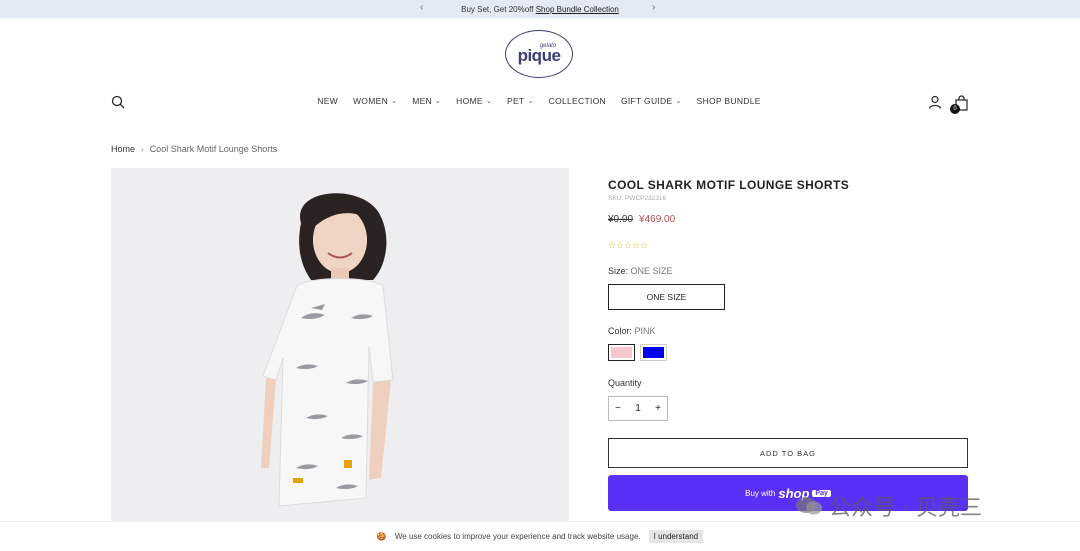 The width and height of the screenshot is (1080, 551). What do you see at coordinates (381, 536) in the screenshot?
I see `cookie-icon: 🍪` at bounding box center [381, 536].